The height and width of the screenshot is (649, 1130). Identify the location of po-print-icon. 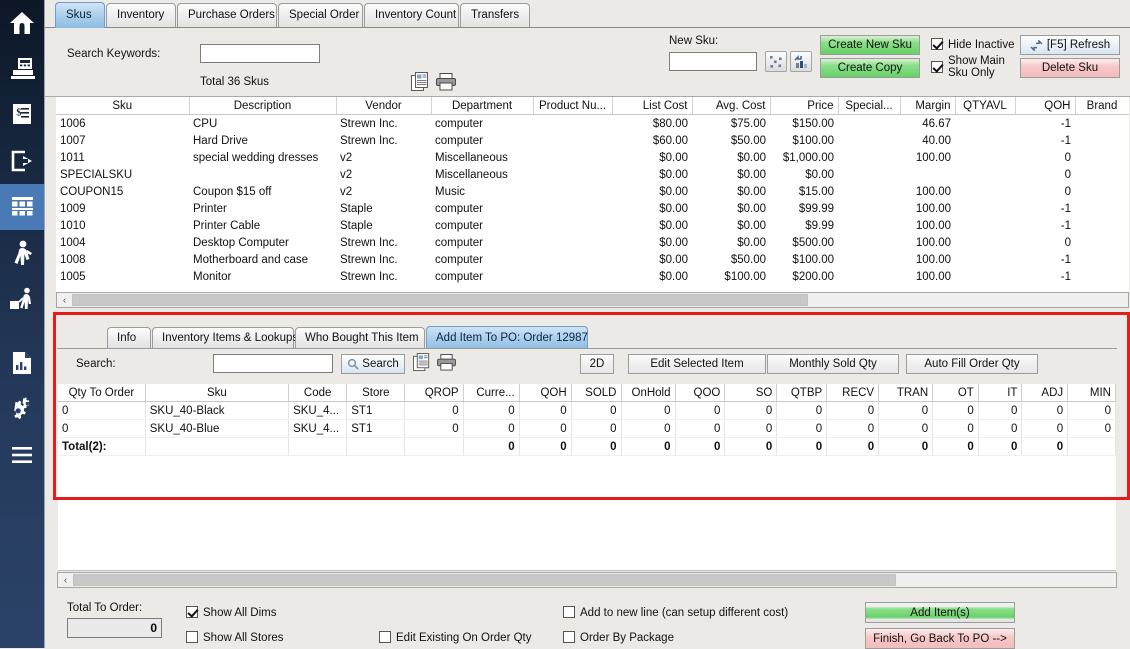
(446, 364).